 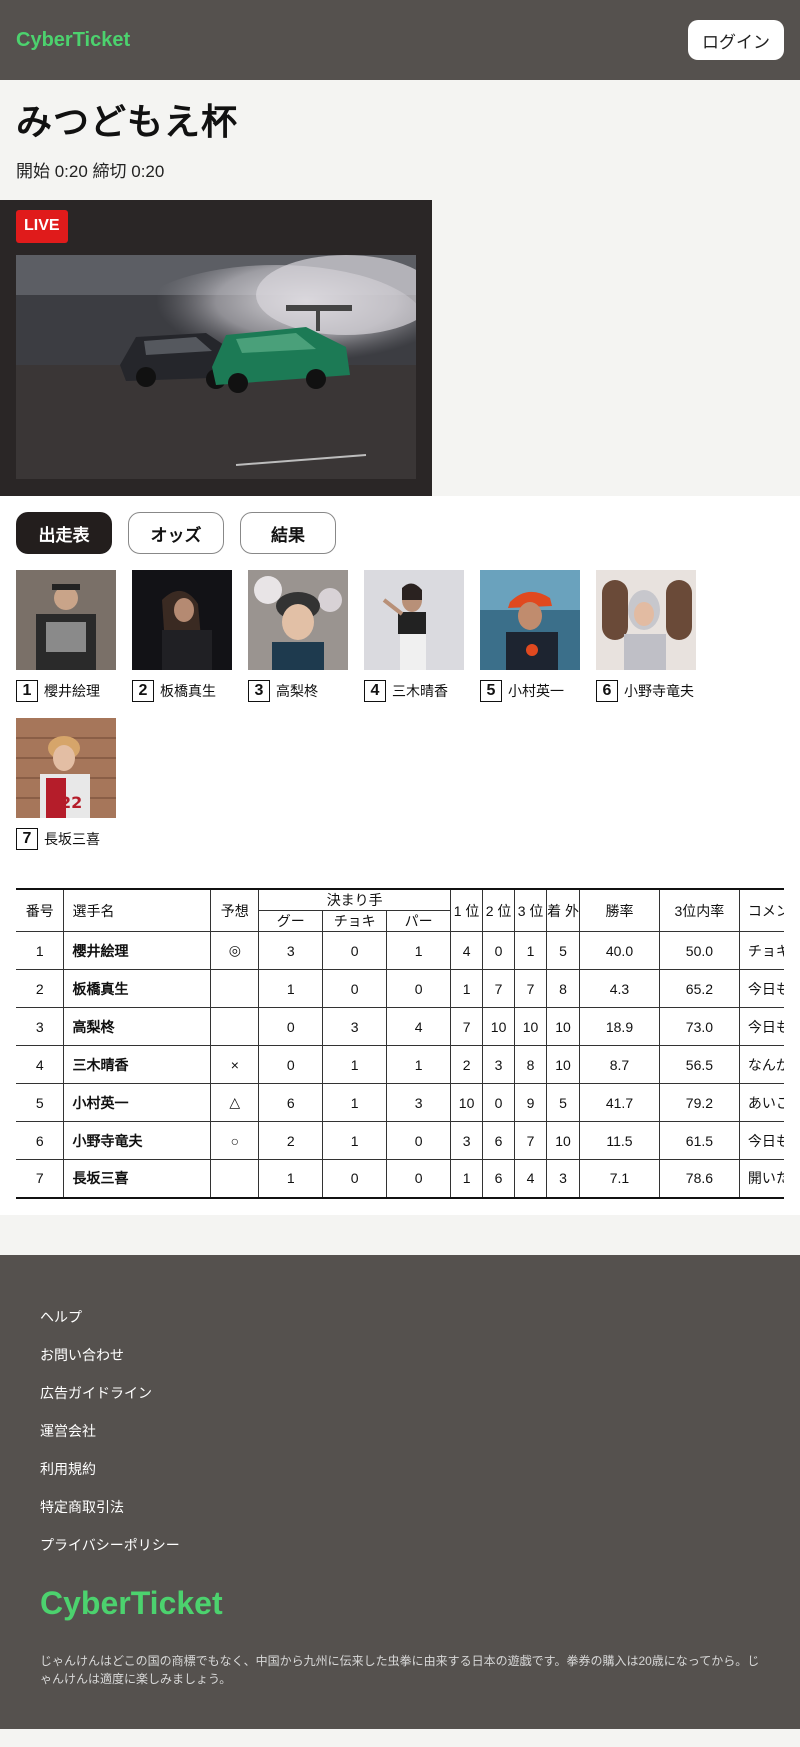 I want to click on tab-entries: 出走表, so click(x=64, y=533).